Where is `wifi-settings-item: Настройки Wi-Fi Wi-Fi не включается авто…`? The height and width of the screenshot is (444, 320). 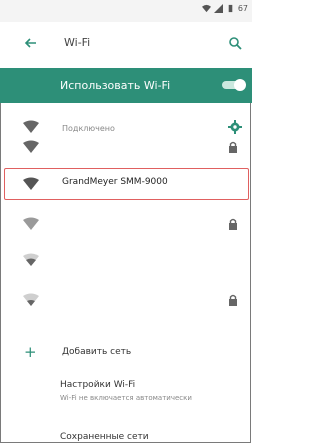
wifi-settings-item: Настройки Wi-Fi Wi-Fi не включается авто… is located at coordinates (126, 400).